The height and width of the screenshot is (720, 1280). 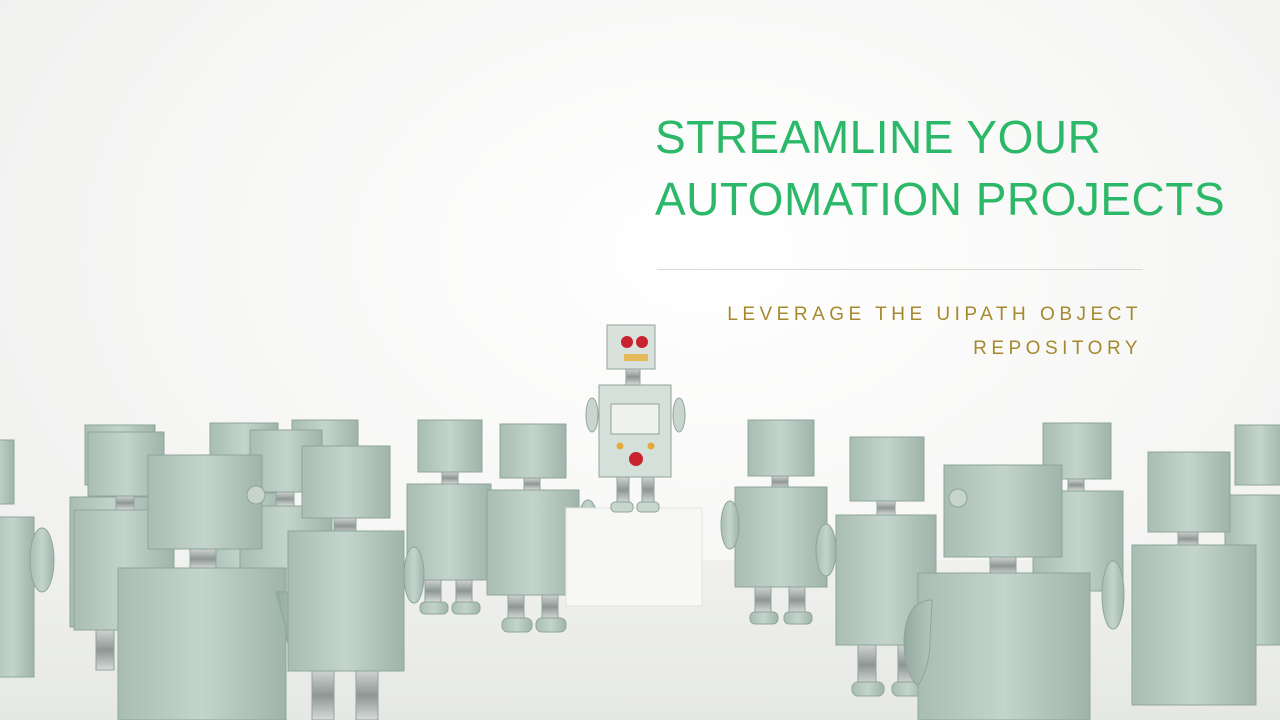 I want to click on divider, so click(x=900, y=269).